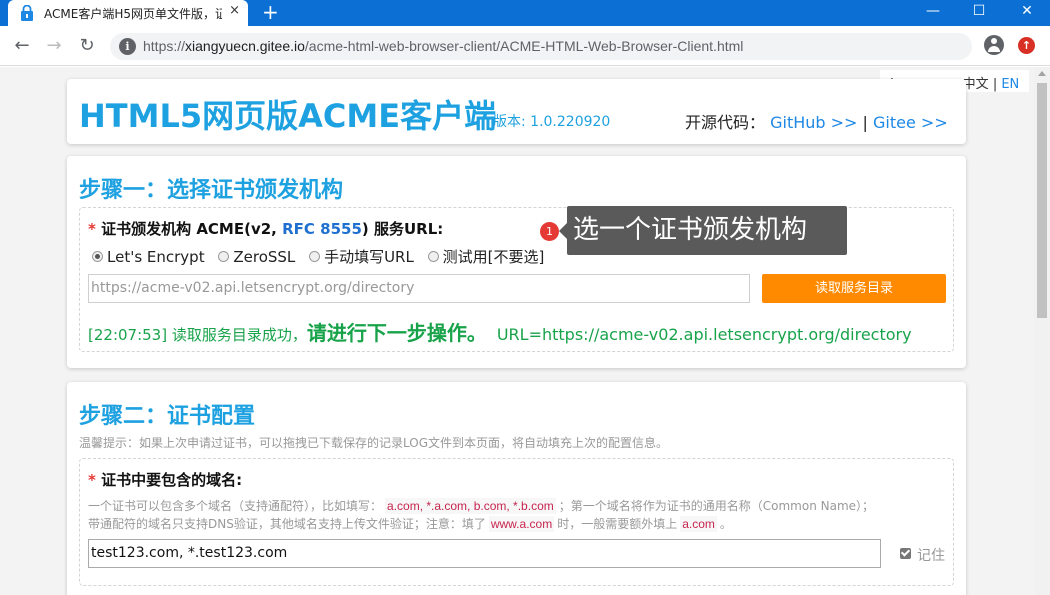  What do you see at coordinates (167, 416) in the screenshot?
I see `step2-title: 步骤二：证书配置` at bounding box center [167, 416].